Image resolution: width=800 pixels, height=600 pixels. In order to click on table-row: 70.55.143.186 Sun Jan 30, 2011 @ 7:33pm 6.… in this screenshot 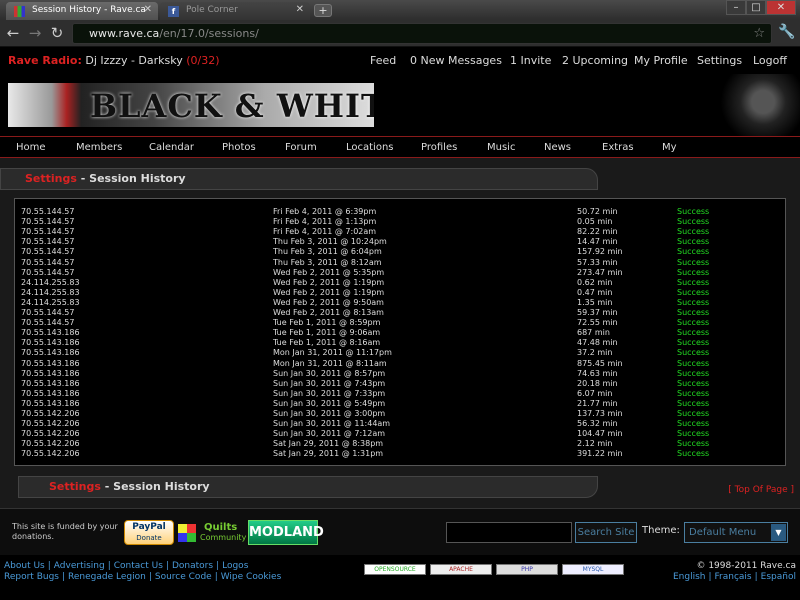, I will do `click(401, 394)`.